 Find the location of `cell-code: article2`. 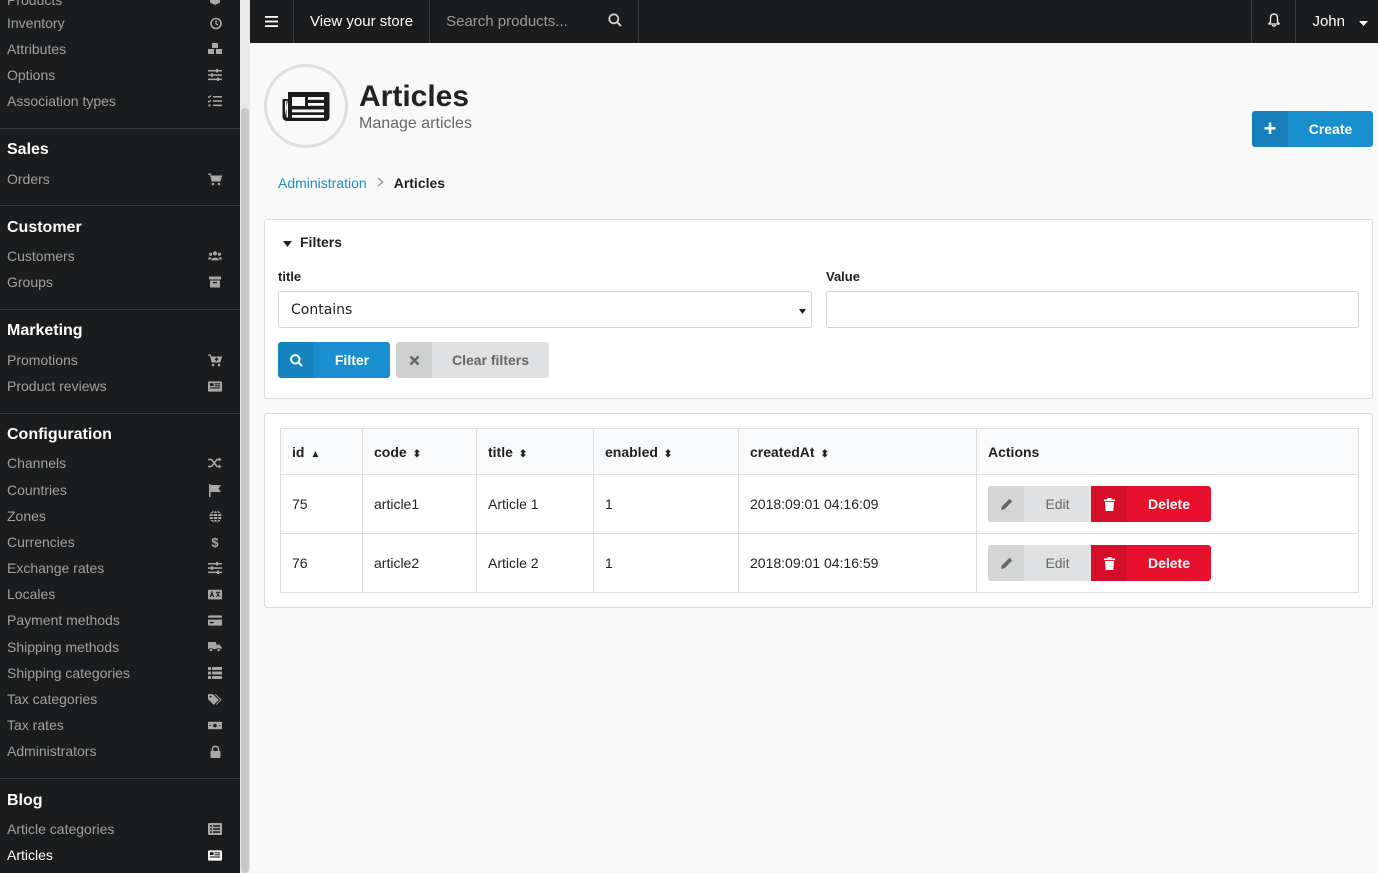

cell-code: article2 is located at coordinates (419, 563).